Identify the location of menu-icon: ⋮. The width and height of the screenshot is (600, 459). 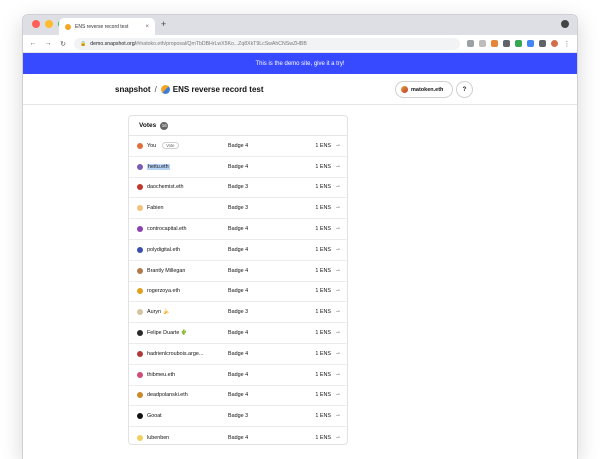
(567, 44).